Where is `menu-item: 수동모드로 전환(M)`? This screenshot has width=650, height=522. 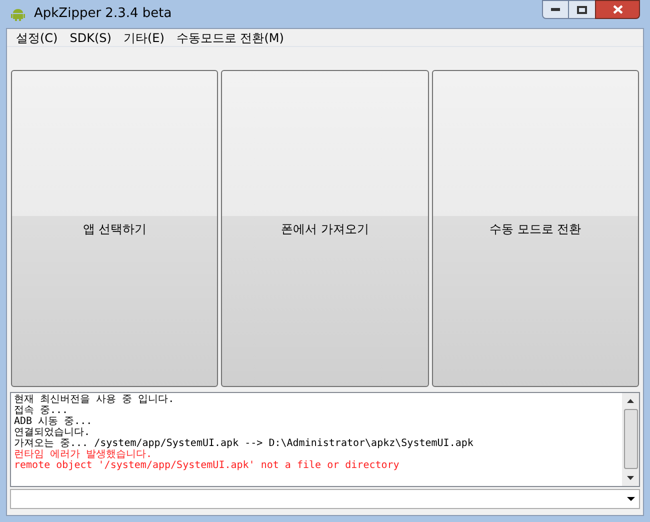 menu-item: 수동모드로 전환(M) is located at coordinates (230, 37).